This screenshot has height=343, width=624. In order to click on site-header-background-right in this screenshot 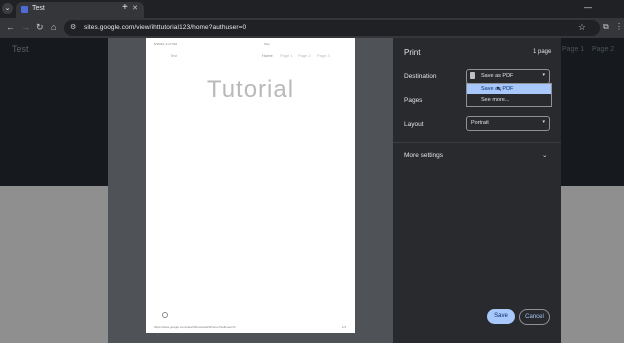, I will do `click(592, 112)`.